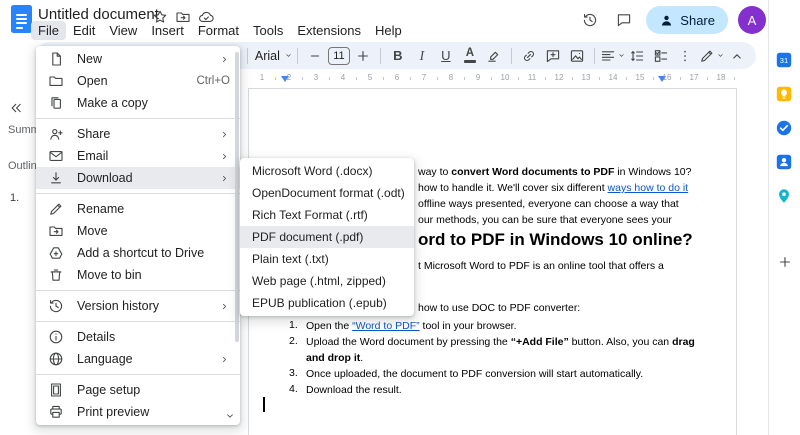 The image size is (800, 435). Describe the element at coordinates (327, 303) in the screenshot. I see `download-option-epub-publication-epub: EPUB publication (.epub)` at that location.